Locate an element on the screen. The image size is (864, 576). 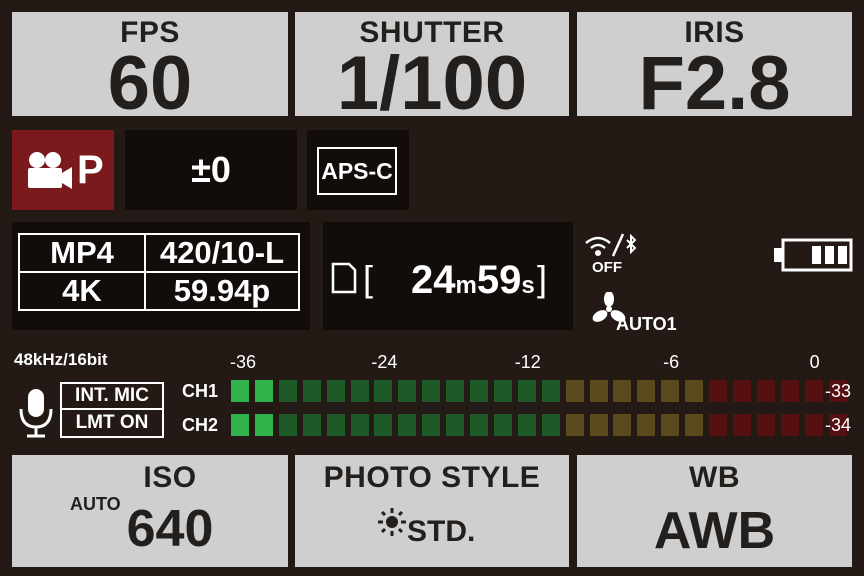
remaining-time-panel: [ 24m59s ] is located at coordinates (448, 276).